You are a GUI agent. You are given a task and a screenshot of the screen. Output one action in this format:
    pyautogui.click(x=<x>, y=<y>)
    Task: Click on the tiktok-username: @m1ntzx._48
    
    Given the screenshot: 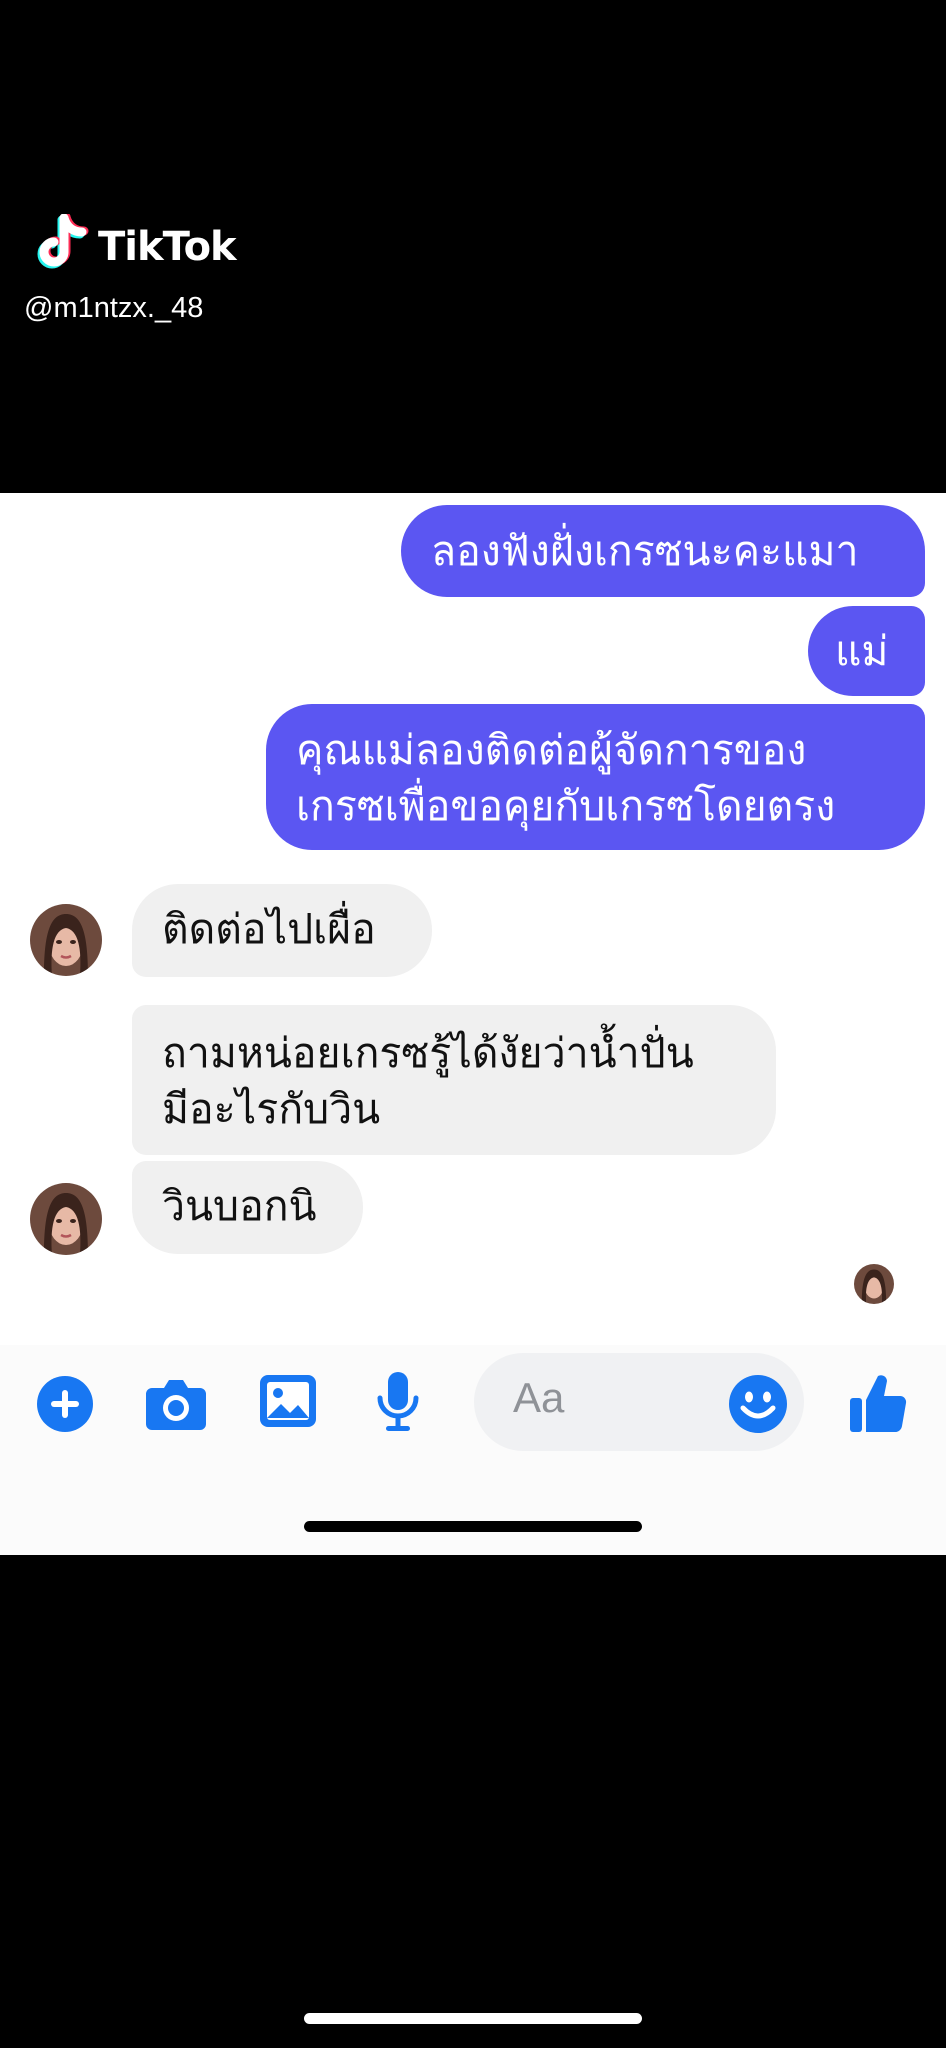 What is the action you would take?
    pyautogui.click(x=114, y=308)
    